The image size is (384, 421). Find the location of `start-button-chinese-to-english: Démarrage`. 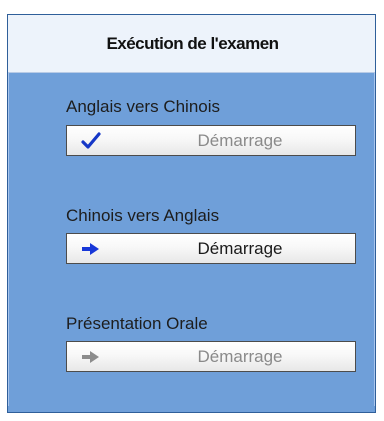

start-button-chinese-to-english: Démarrage is located at coordinates (211, 248).